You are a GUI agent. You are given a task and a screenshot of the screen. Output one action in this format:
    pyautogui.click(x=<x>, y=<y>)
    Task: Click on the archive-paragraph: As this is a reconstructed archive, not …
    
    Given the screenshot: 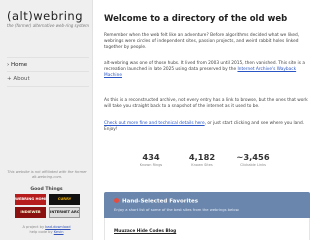 What is the action you would take?
    pyautogui.click(x=206, y=103)
    